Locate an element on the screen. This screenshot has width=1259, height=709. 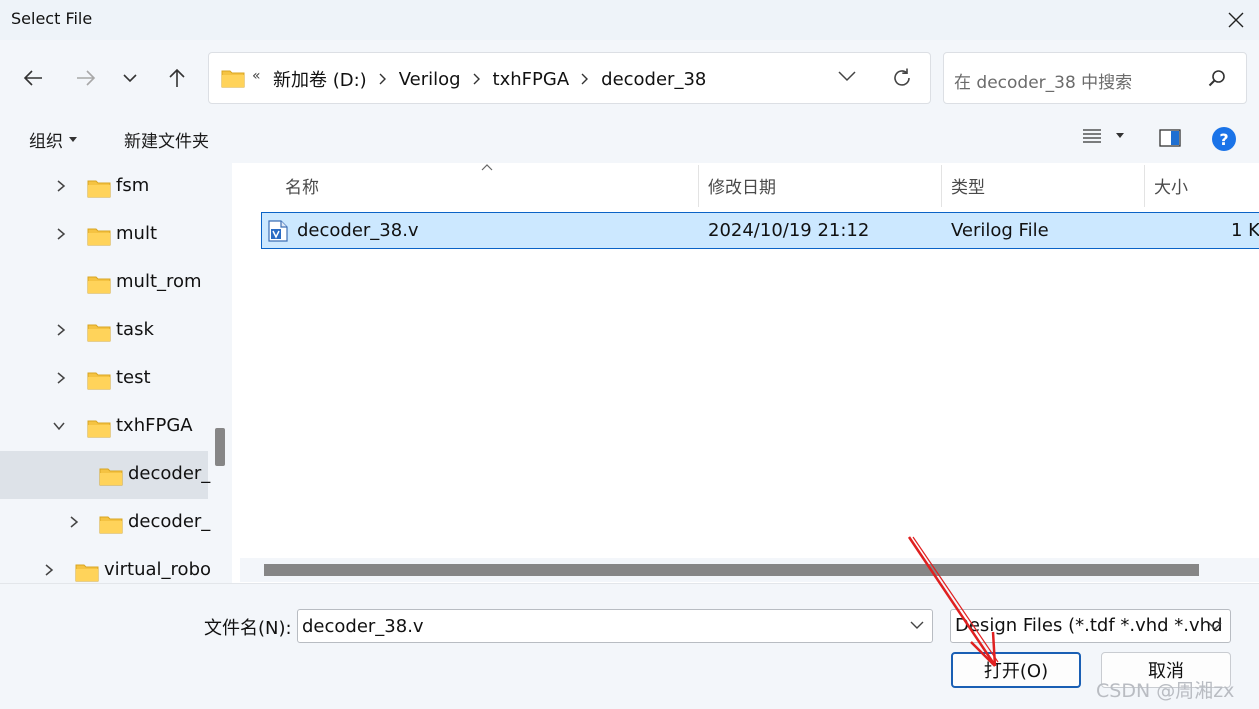
back-button is located at coordinates (33, 78).